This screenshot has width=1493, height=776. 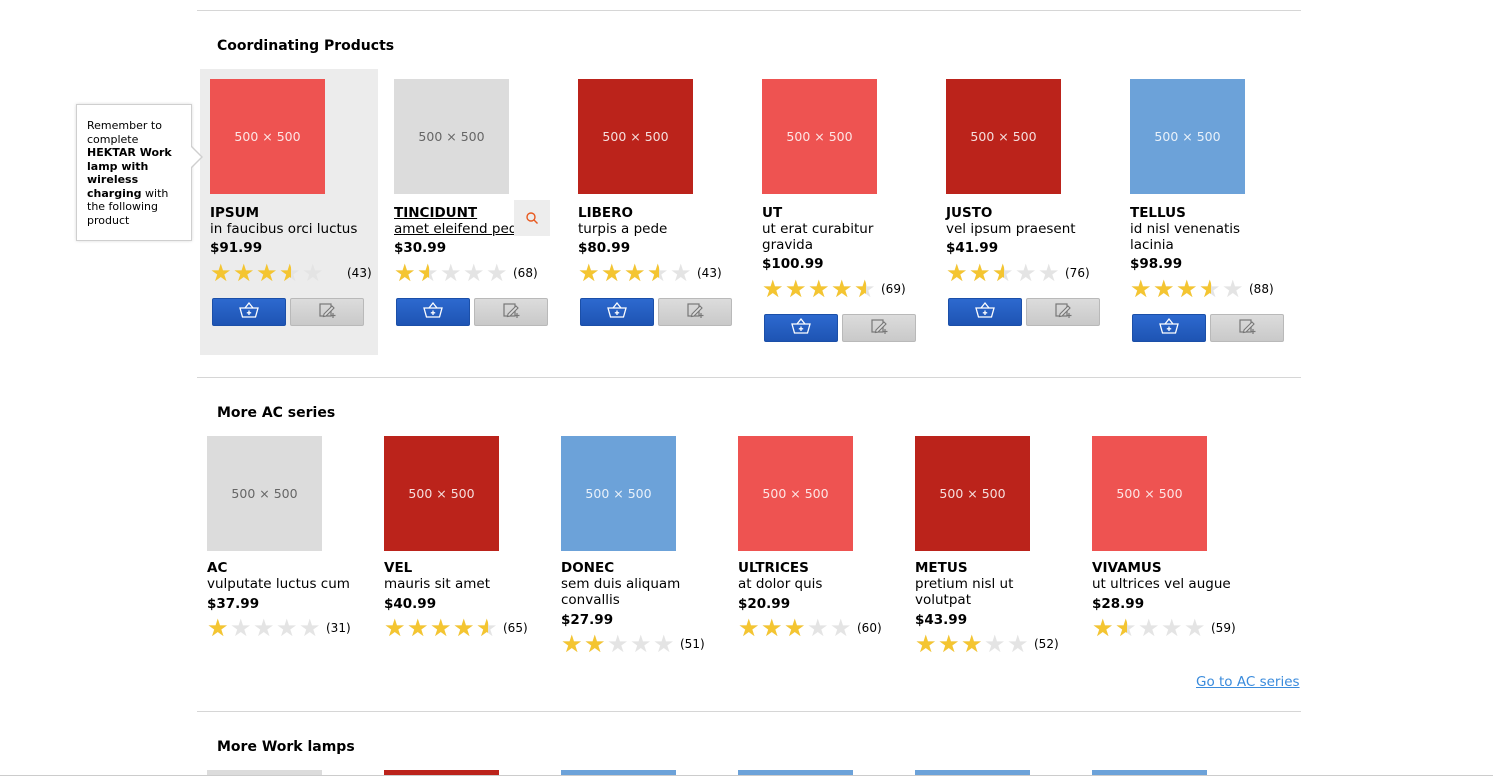 I want to click on product-description: id nisl venenatis lacinia, so click(x=1192, y=237).